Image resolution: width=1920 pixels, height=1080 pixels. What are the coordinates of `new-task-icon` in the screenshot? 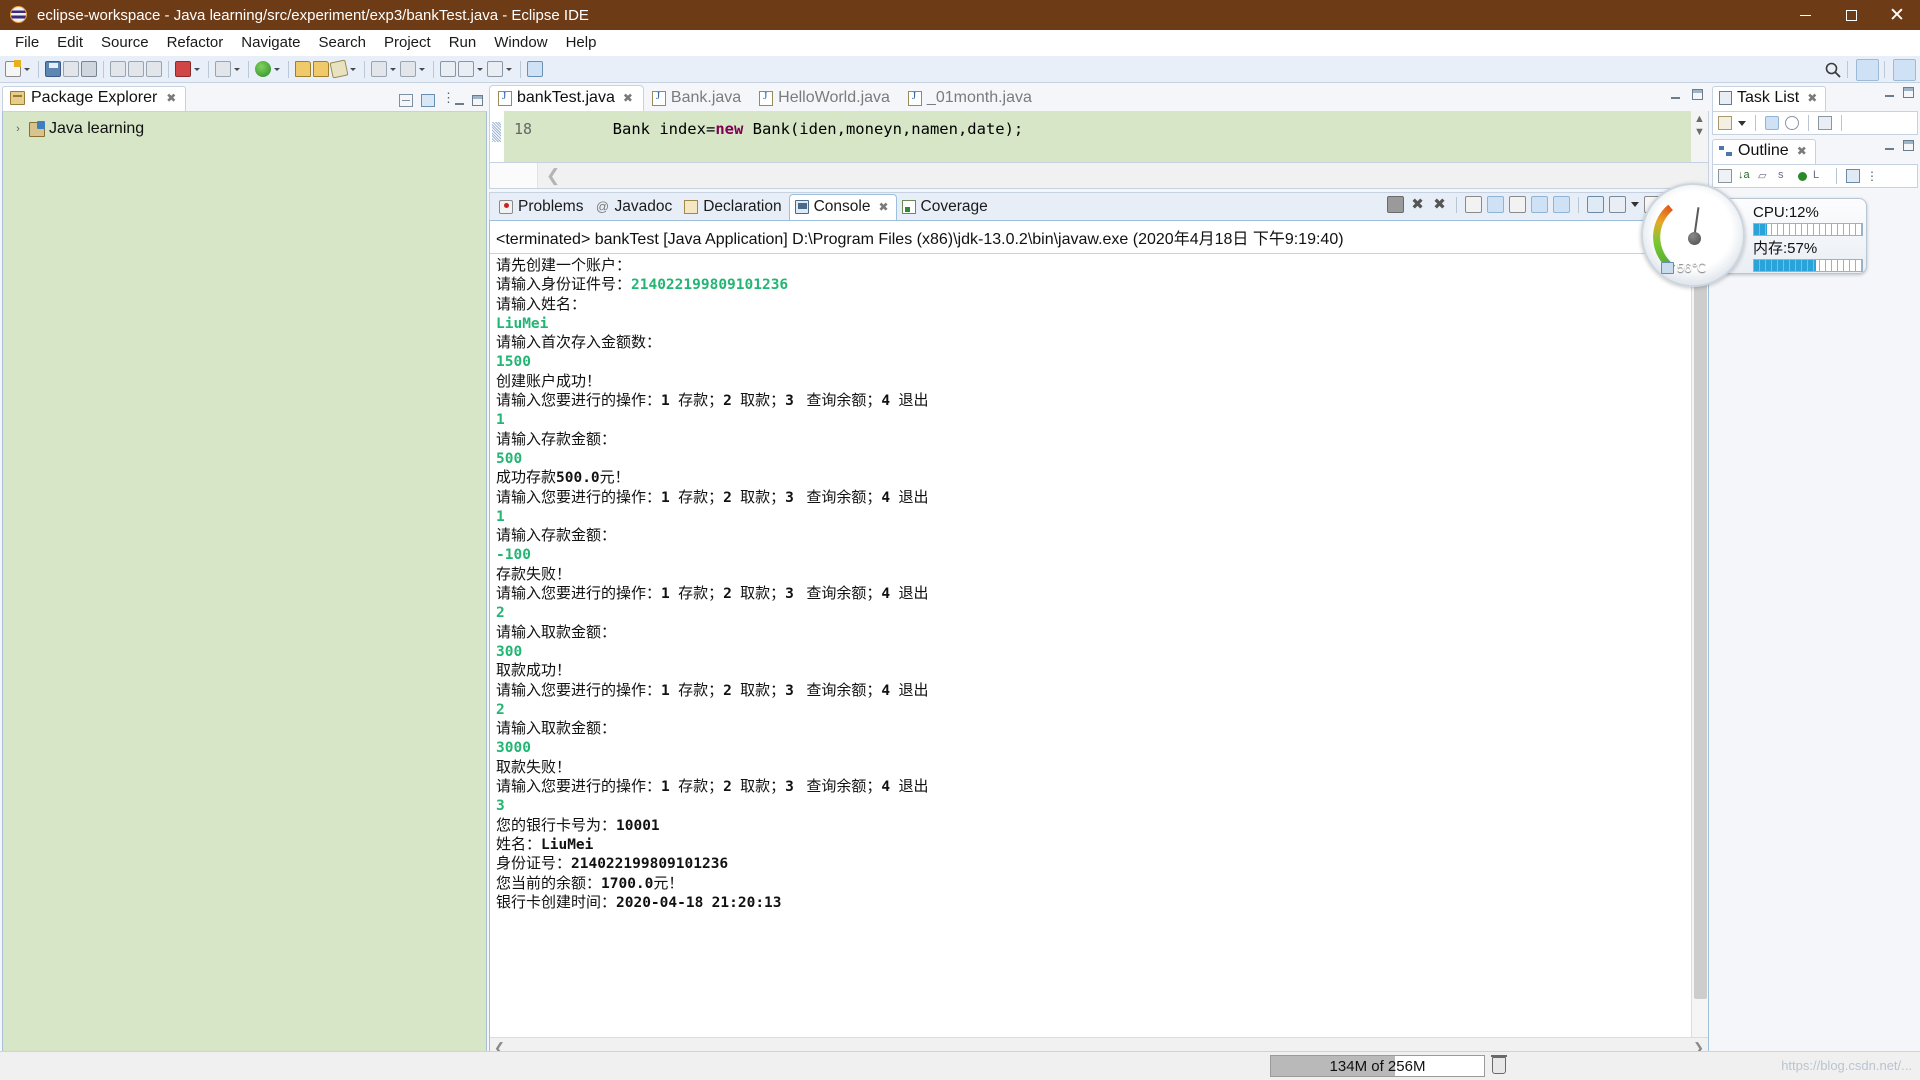 It's located at (1725, 123).